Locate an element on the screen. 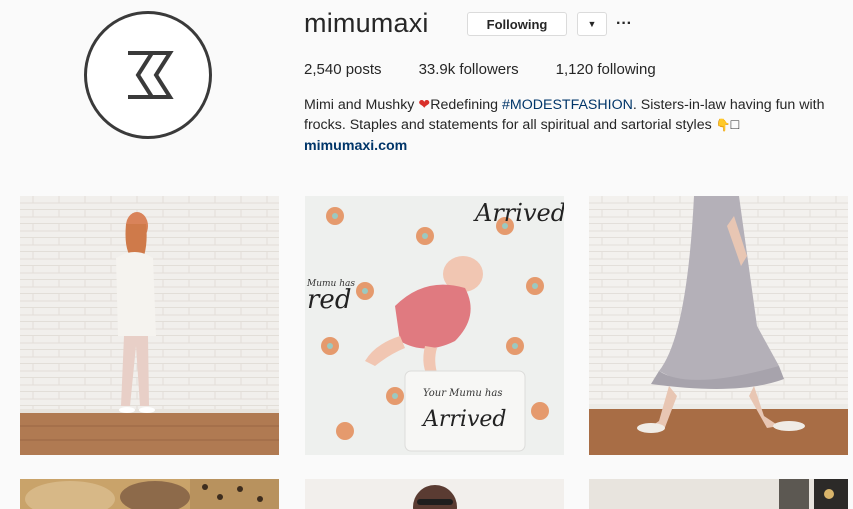  profile-avatar is located at coordinates (148, 75).